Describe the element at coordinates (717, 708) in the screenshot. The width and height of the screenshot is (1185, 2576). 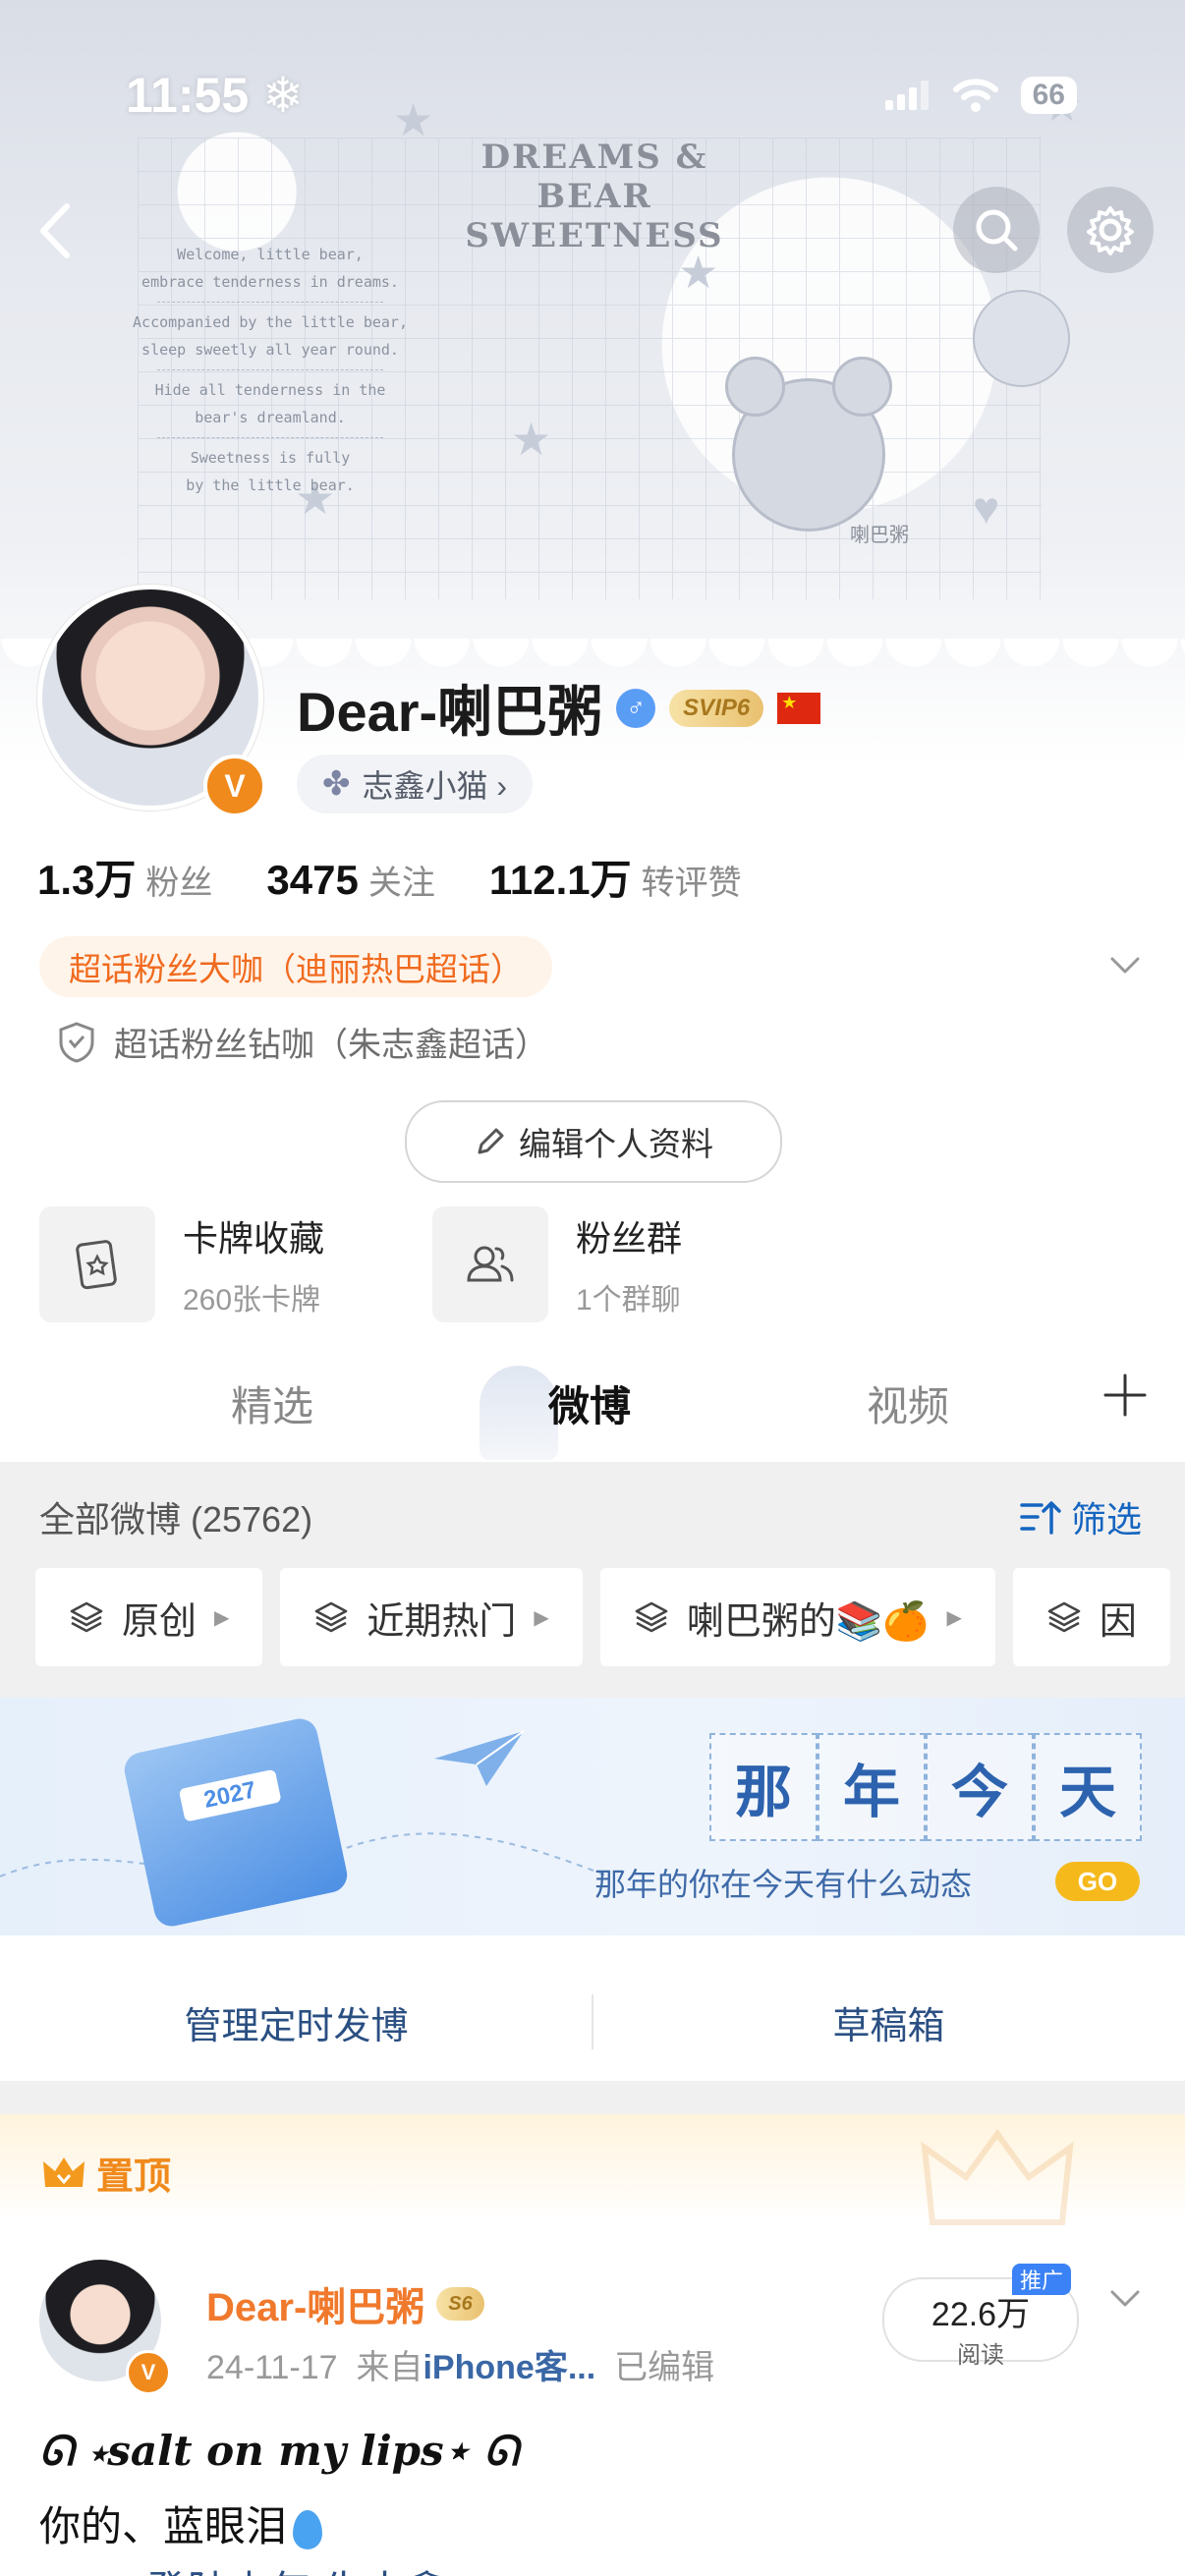
I see `svip-badge: SVIP6` at that location.